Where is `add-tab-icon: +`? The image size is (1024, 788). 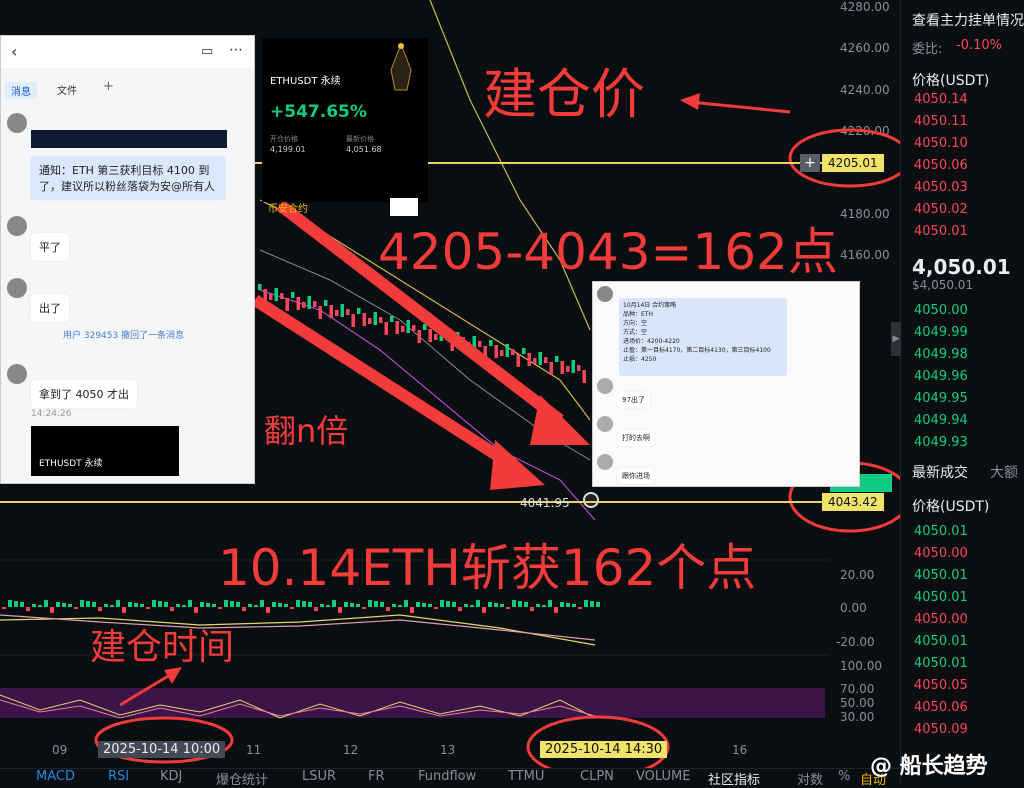 add-tab-icon: + is located at coordinates (108, 86).